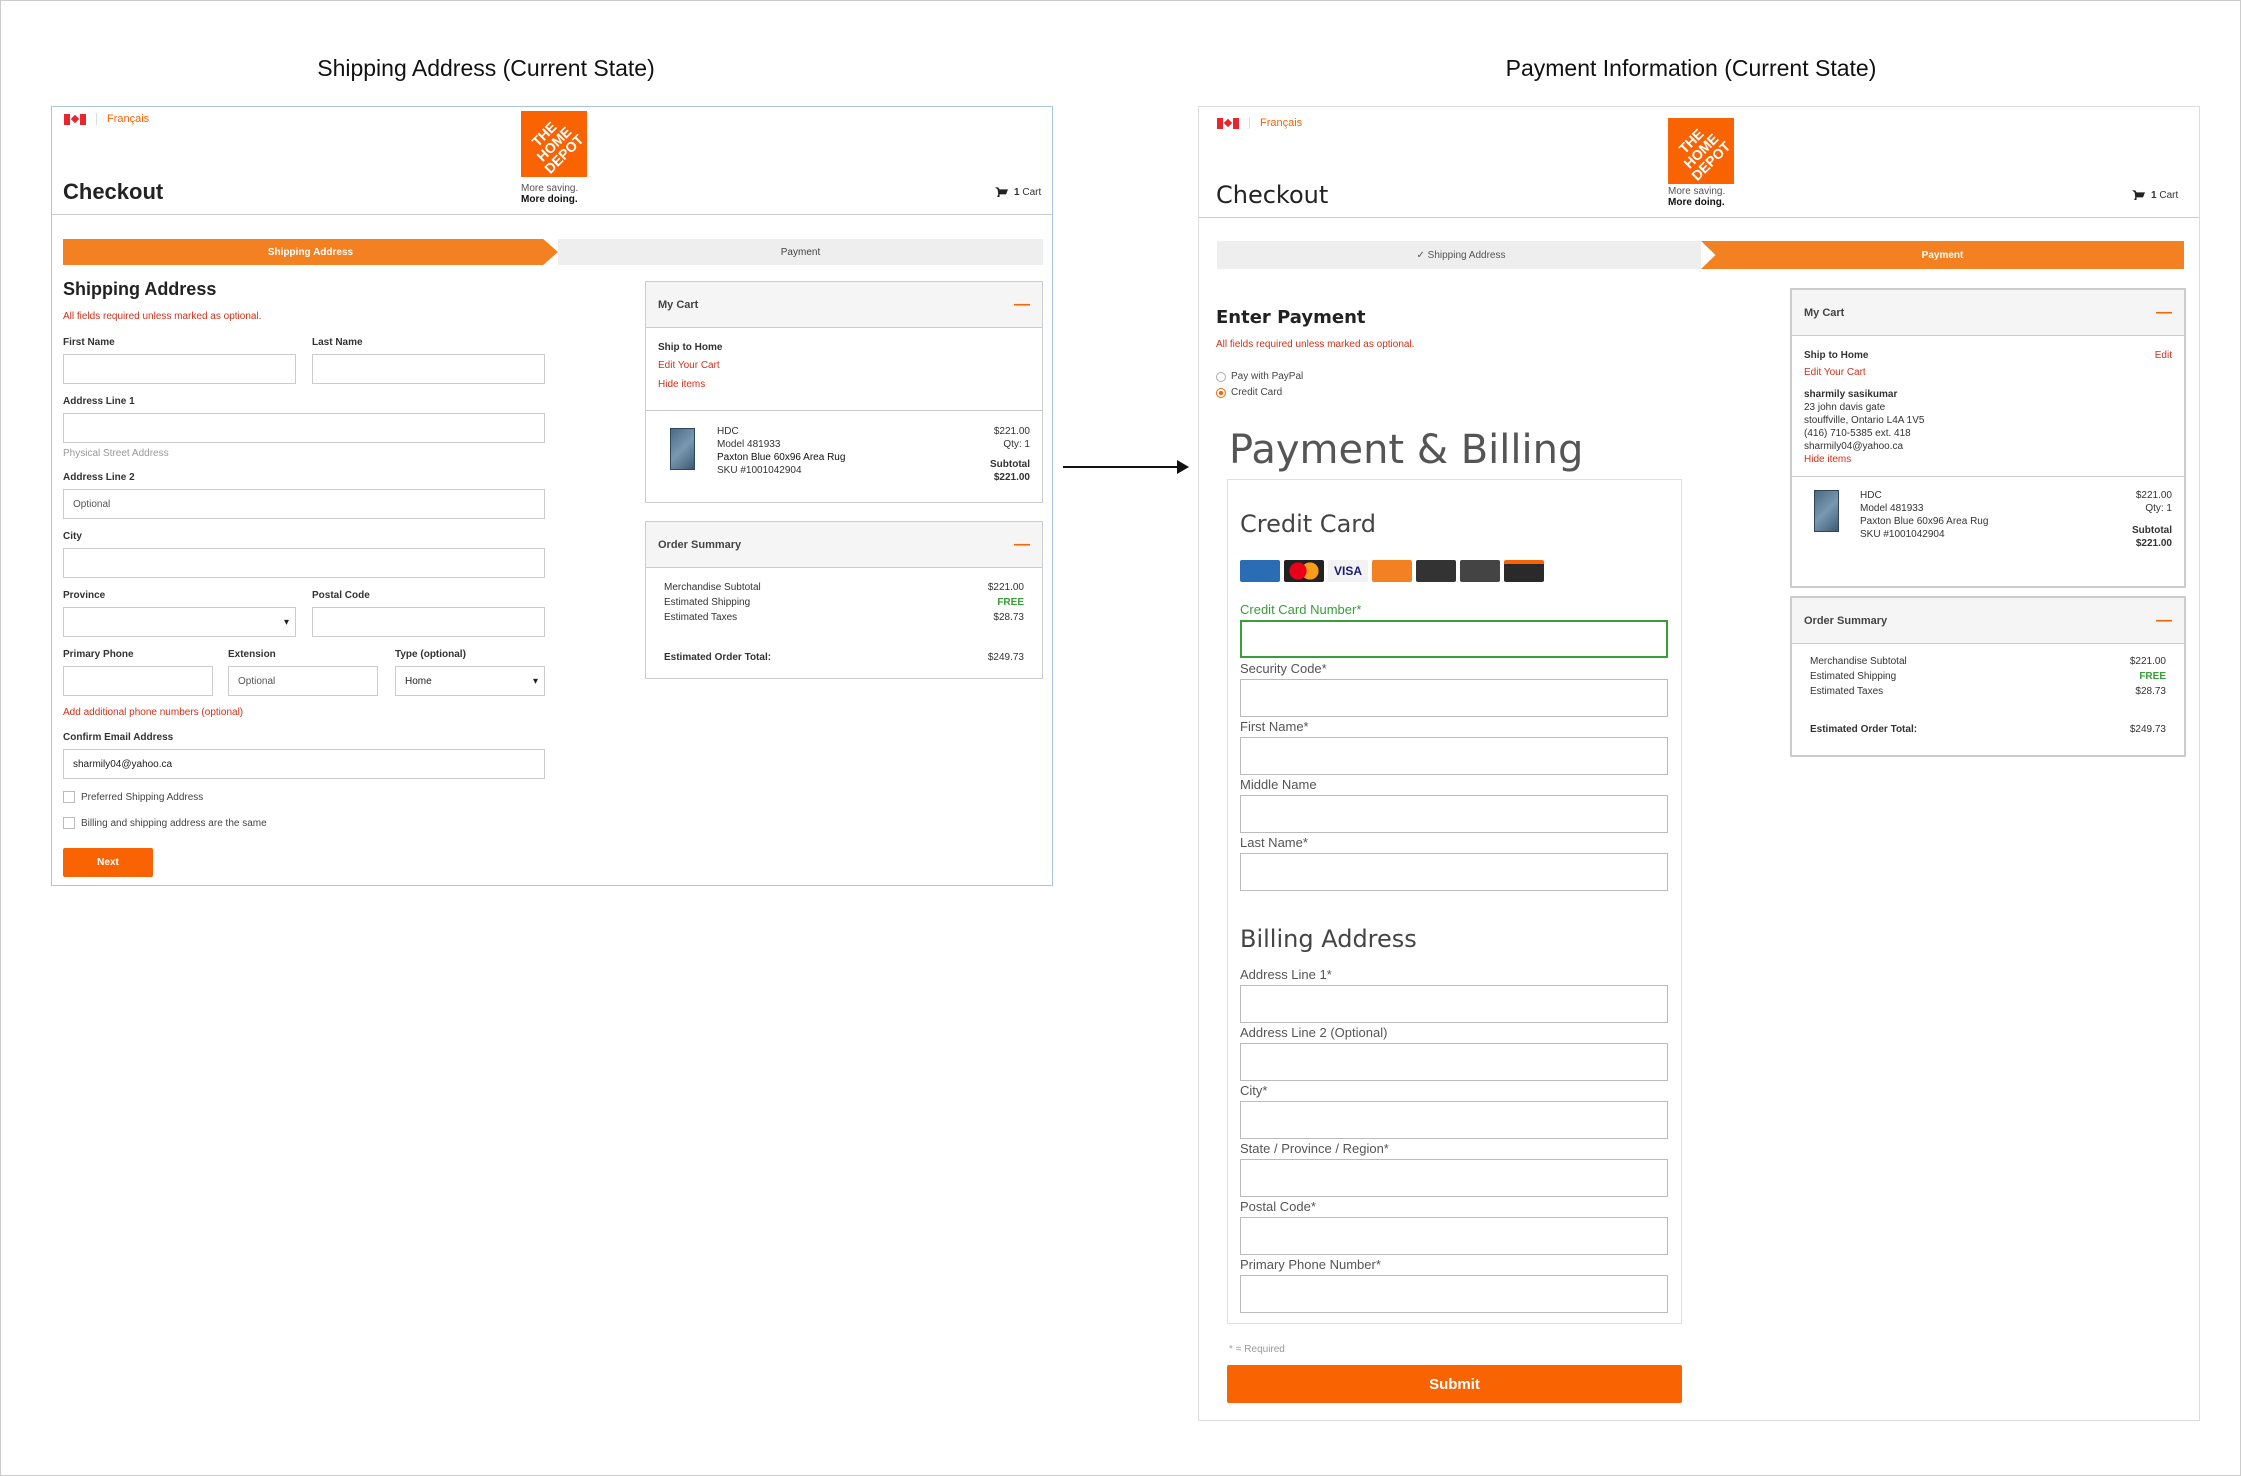  Describe the element at coordinates (99, 401) in the screenshot. I see `address1-label: Address Line 1` at that location.